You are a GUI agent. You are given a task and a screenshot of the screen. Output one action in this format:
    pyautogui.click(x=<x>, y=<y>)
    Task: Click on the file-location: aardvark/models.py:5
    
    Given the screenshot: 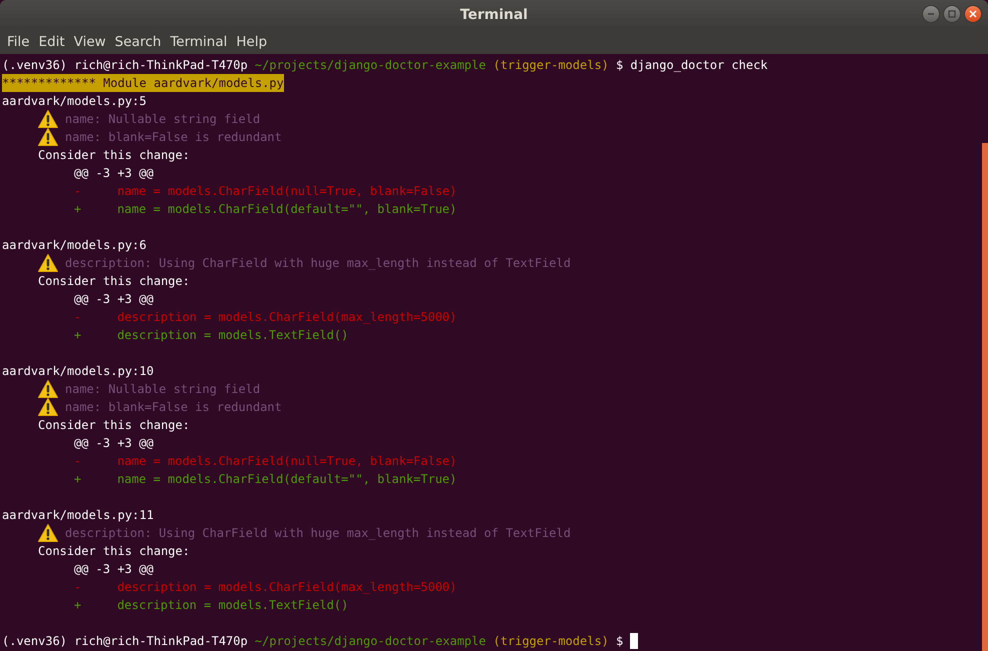 What is the action you would take?
    pyautogui.click(x=74, y=101)
    